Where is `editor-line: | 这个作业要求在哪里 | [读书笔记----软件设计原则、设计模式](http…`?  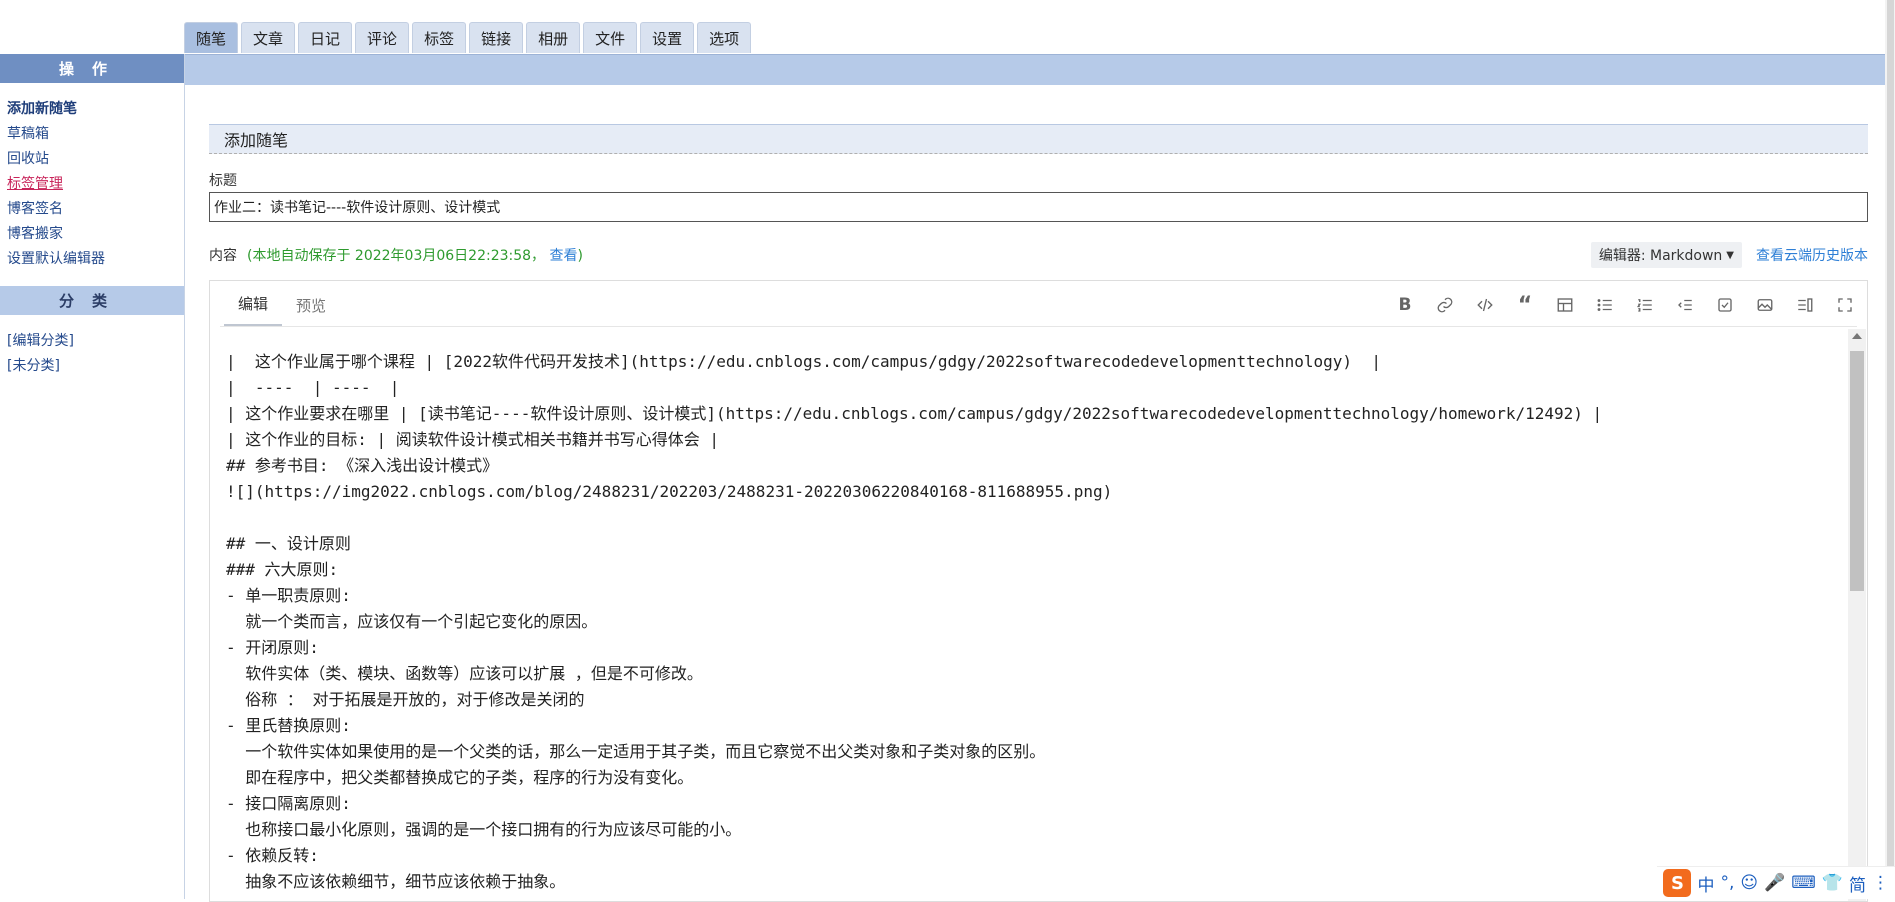
editor-line: | 这个作业要求在哪里 | [读书笔记----软件设计原则、设计模式](http… is located at coordinates (914, 413).